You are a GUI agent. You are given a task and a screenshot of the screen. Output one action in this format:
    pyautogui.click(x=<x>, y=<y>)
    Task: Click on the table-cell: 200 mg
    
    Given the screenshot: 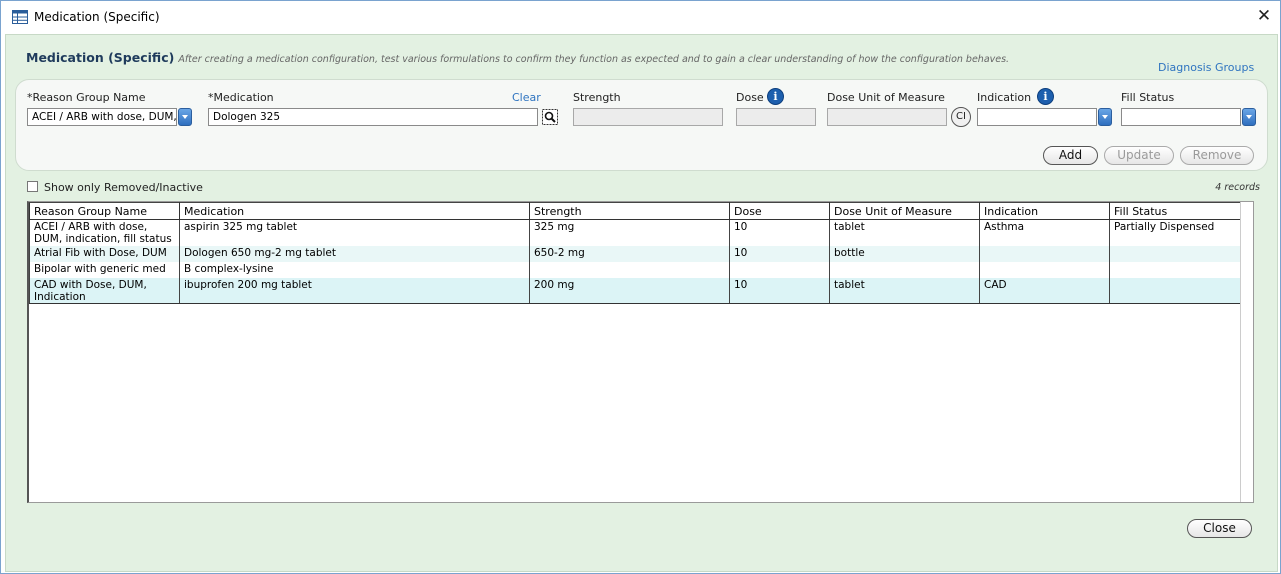 What is the action you would take?
    pyautogui.click(x=629, y=290)
    